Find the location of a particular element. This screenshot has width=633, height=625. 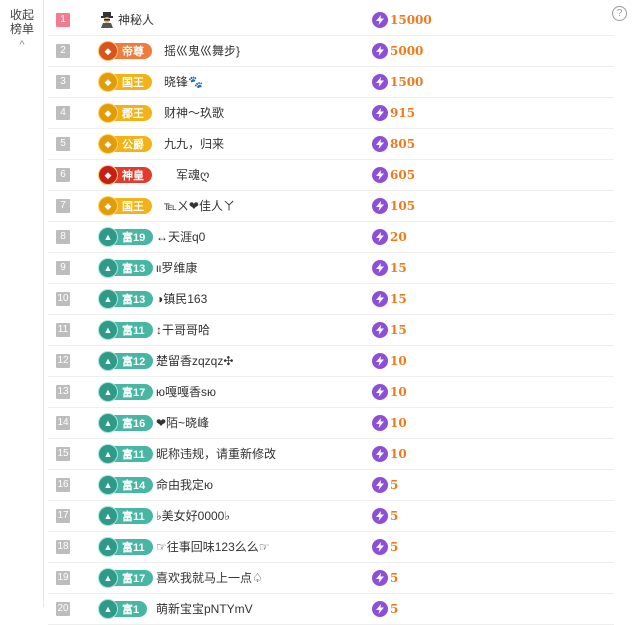

leaderboard-row: 12 ▲ 富12 楚留香zqzqz✣ 10 is located at coordinates (331, 361).